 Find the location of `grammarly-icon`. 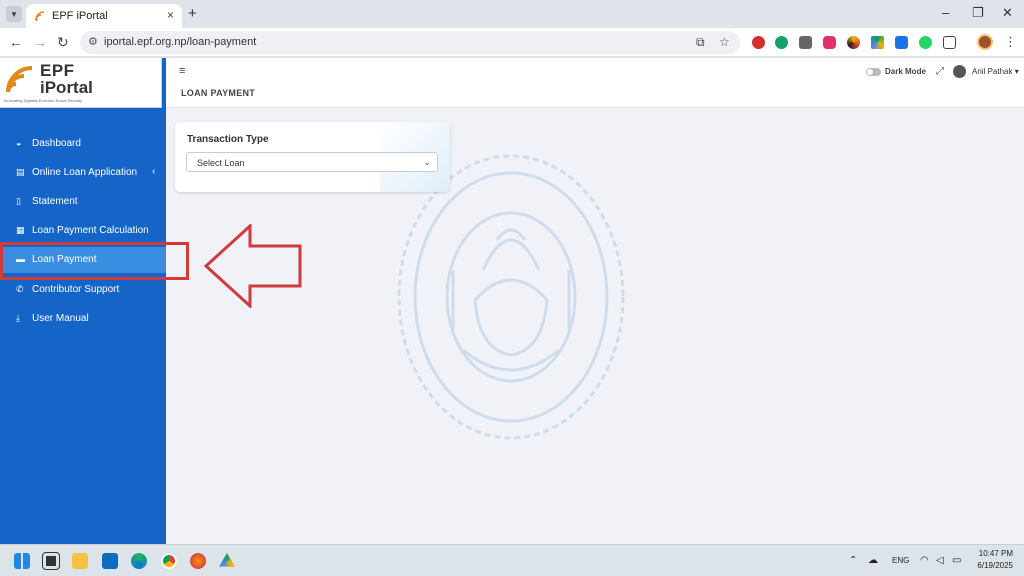

grammarly-icon is located at coordinates (781, 42).